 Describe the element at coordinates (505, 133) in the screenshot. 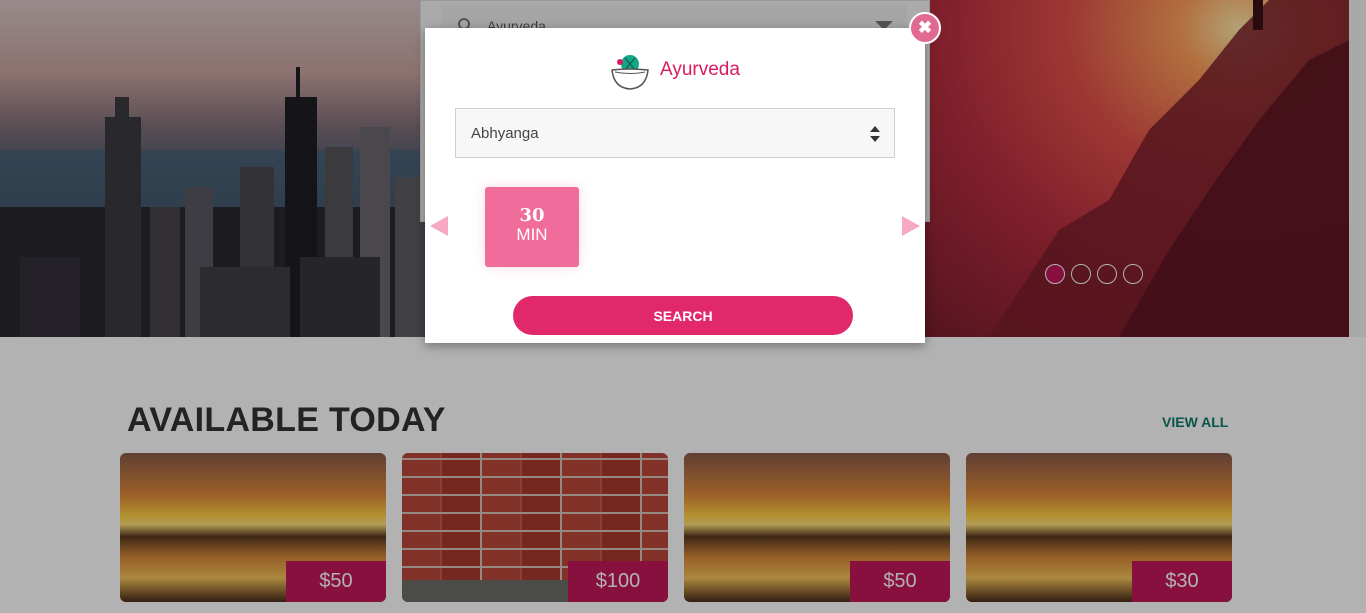

I see `treatment-select-value: Abhyanga` at that location.